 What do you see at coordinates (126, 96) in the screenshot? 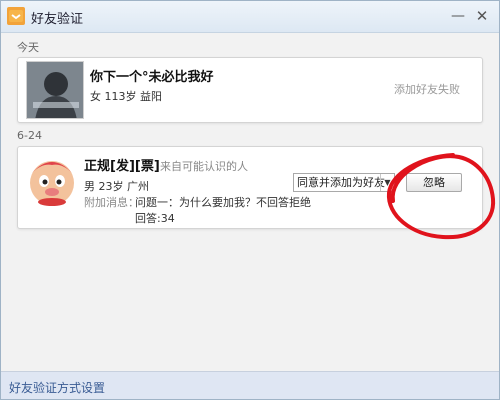
I see `requester-info: 女 113岁 益阳` at bounding box center [126, 96].